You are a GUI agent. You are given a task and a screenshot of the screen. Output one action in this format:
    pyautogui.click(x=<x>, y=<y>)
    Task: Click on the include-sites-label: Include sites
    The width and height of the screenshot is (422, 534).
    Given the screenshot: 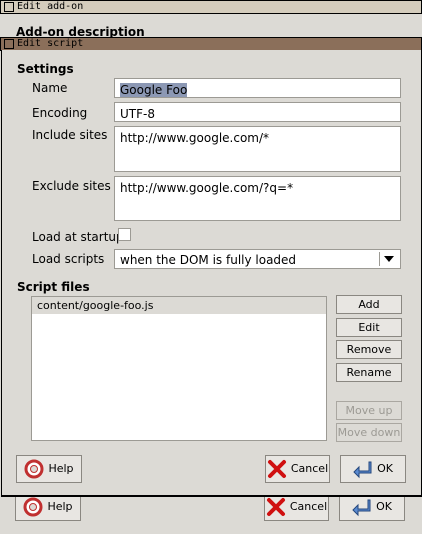 What is the action you would take?
    pyautogui.click(x=70, y=135)
    